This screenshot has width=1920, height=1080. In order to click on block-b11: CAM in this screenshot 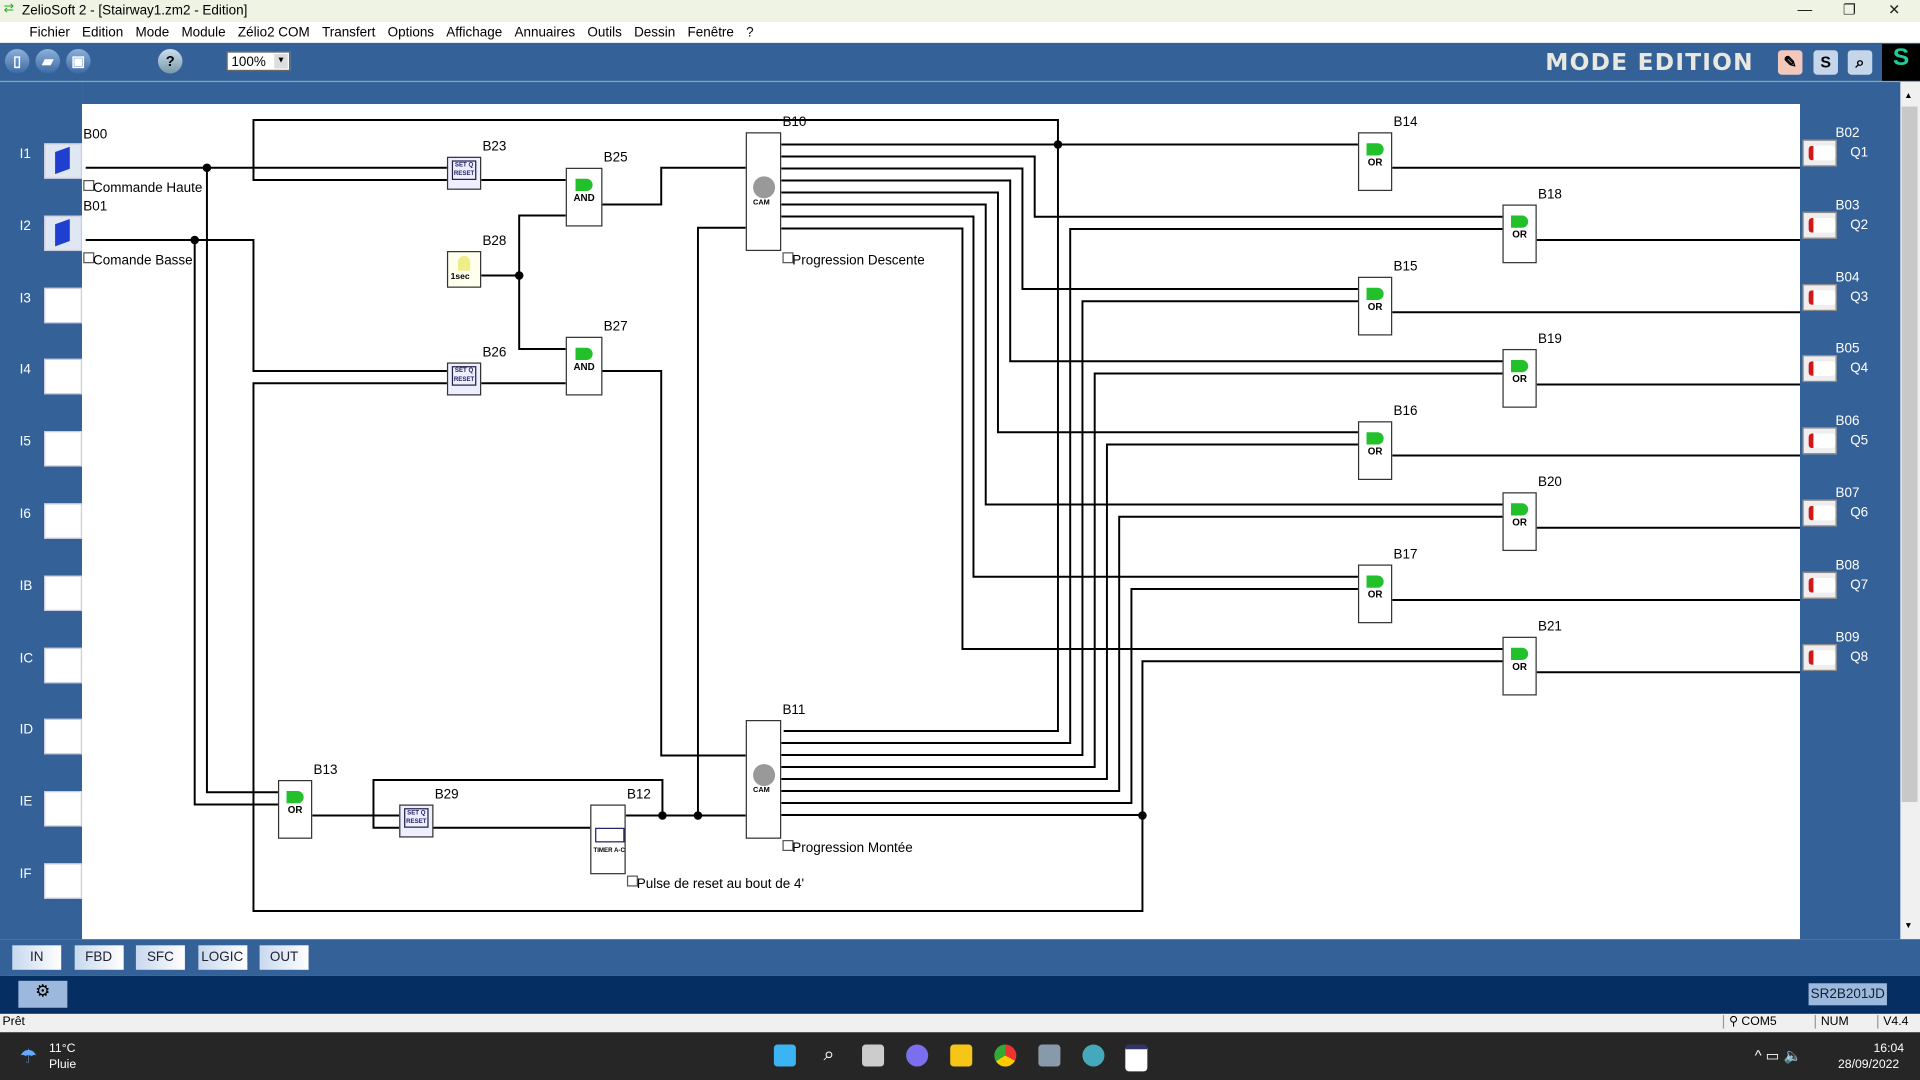, I will do `click(763, 779)`.